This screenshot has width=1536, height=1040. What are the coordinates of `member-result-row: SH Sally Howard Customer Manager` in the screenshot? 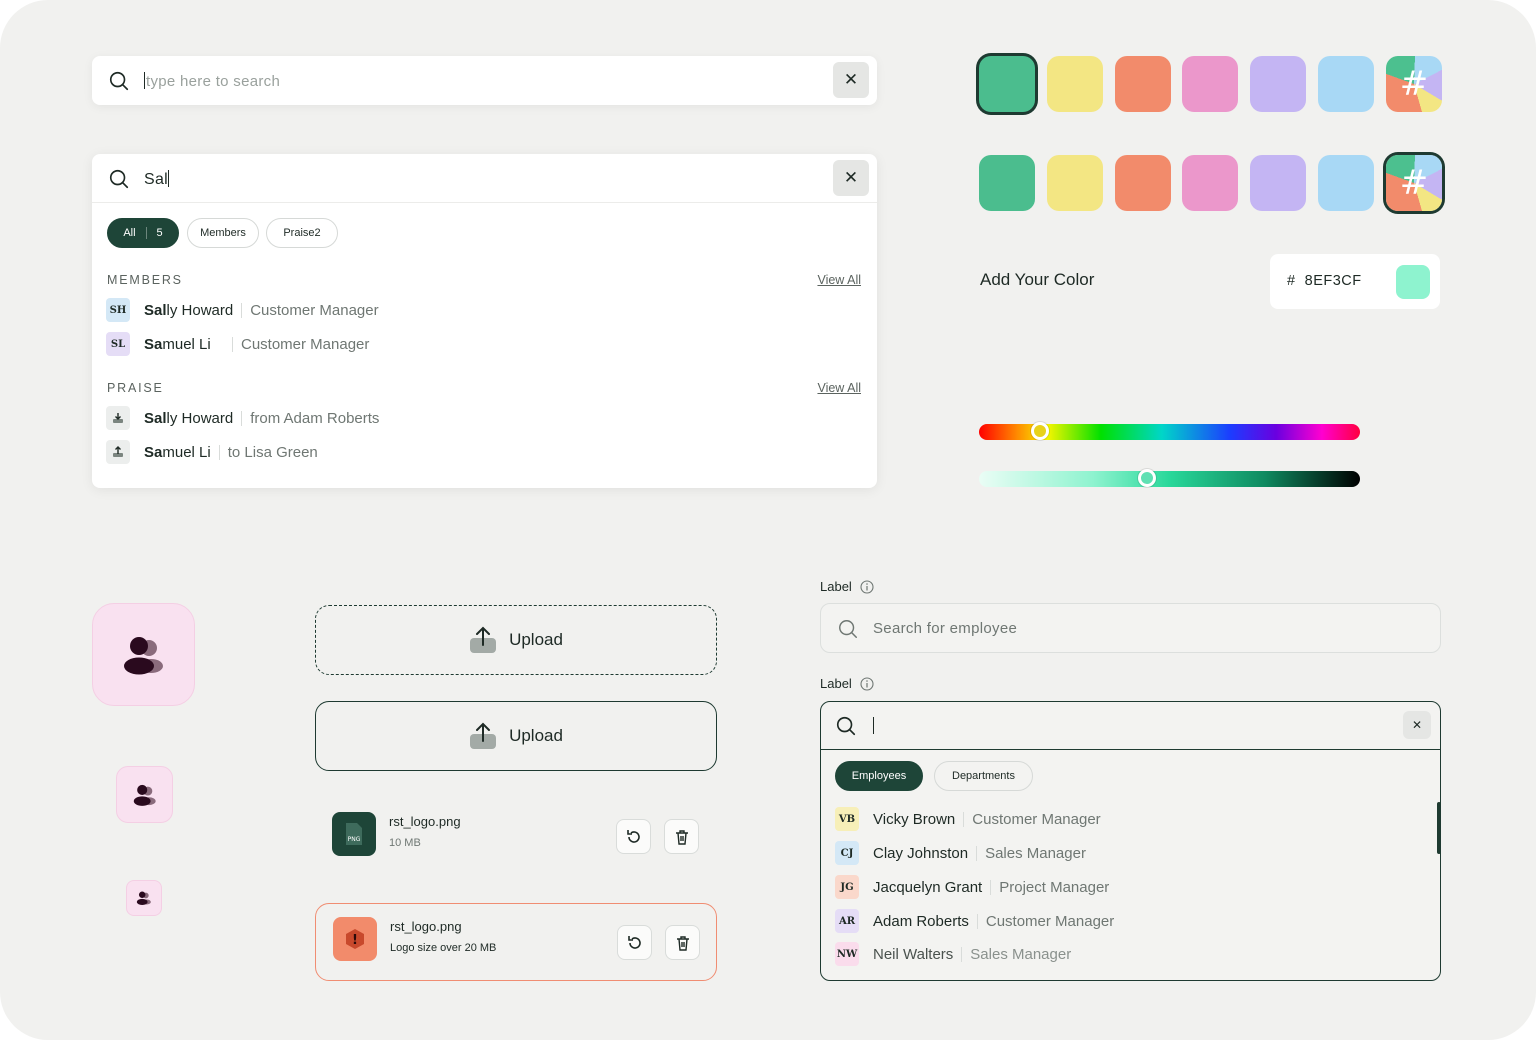 It's located at (242, 310).